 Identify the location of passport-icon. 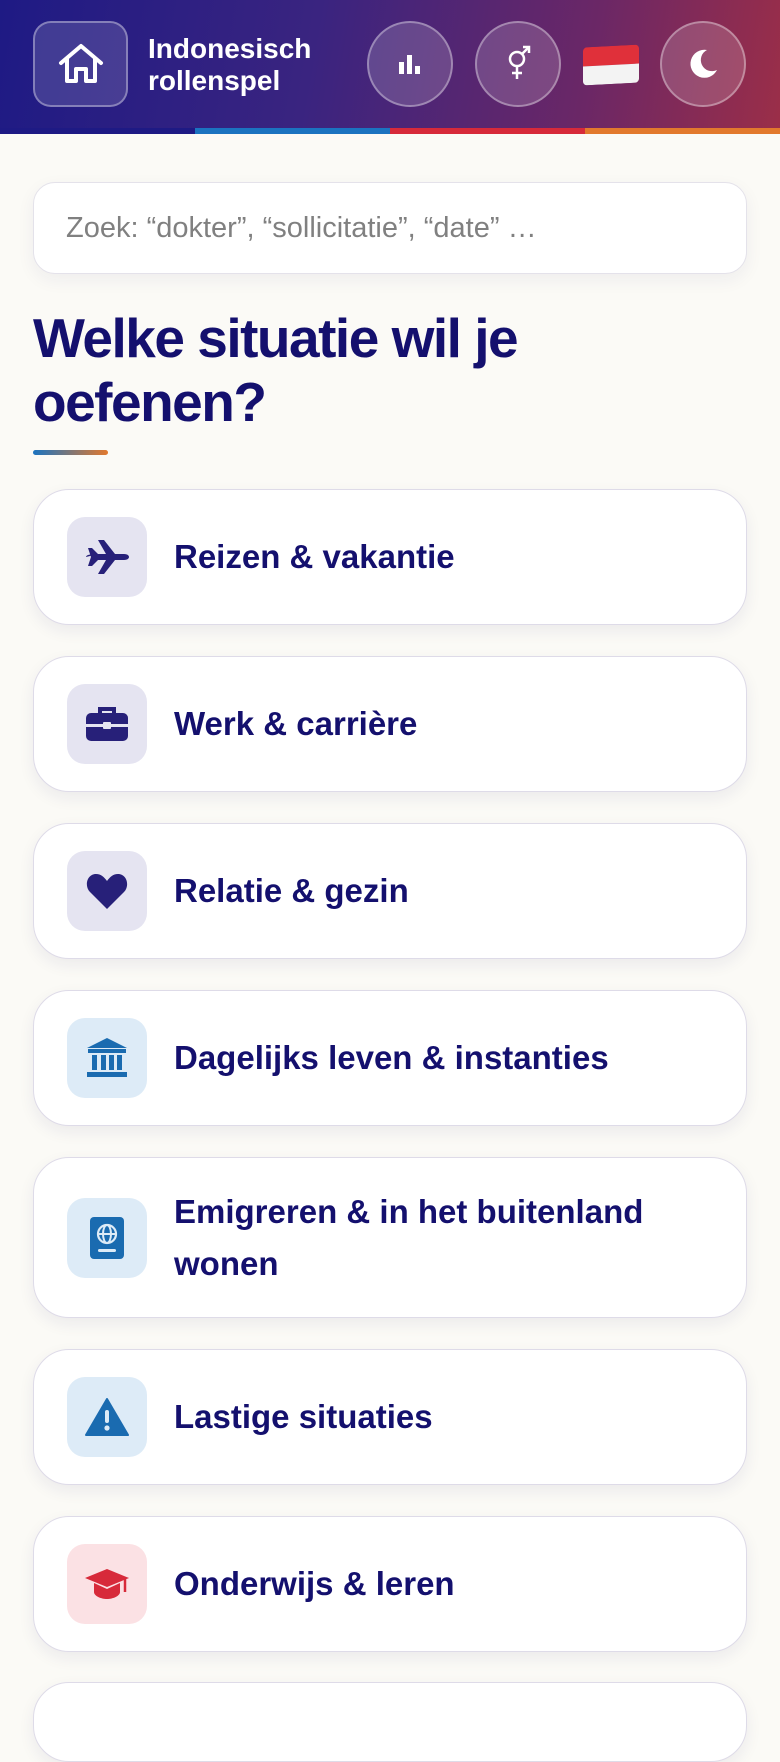
(107, 1237).